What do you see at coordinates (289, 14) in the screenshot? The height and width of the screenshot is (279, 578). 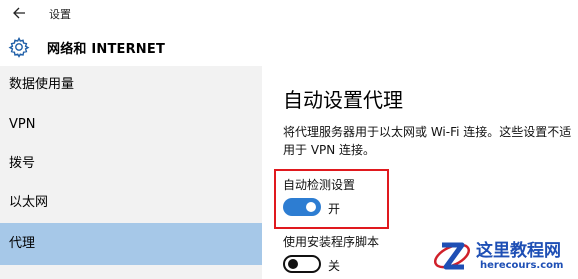 I see `title-bar: 设置` at bounding box center [289, 14].